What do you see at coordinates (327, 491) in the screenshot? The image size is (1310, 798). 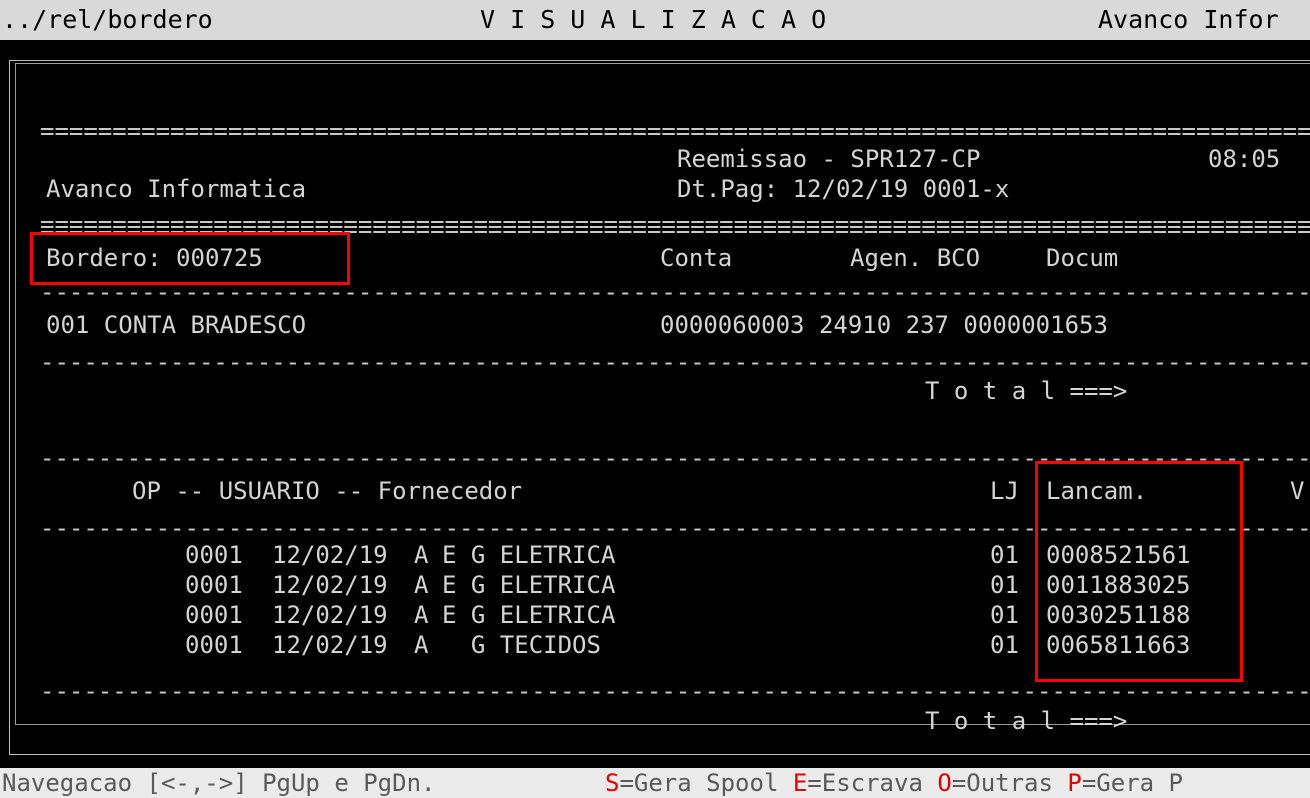 I see `detail-header-op-user-fornecedor: OP -- USUARIO -- Fornecedor` at bounding box center [327, 491].